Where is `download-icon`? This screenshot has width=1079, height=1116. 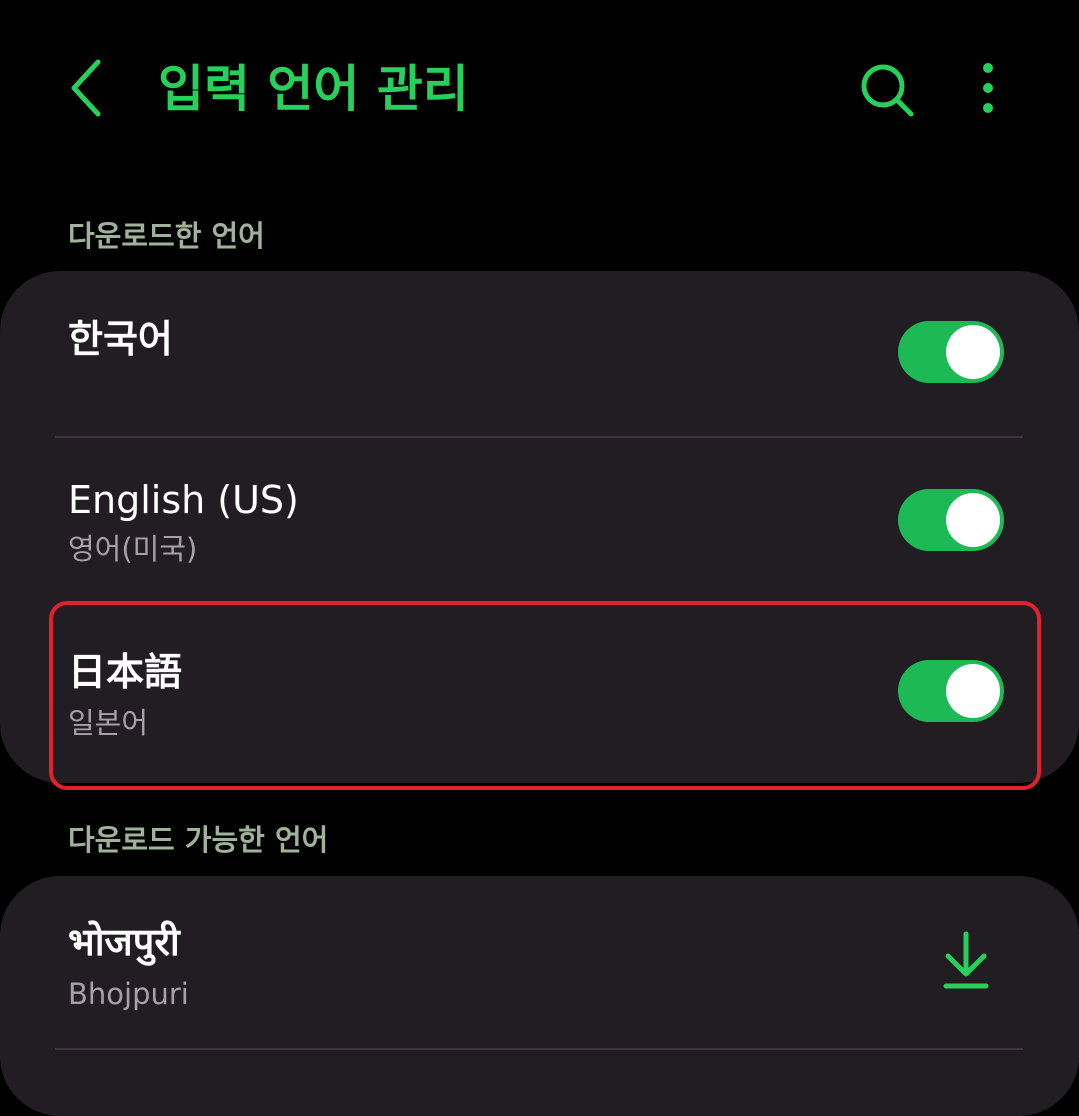
download-icon is located at coordinates (966, 960).